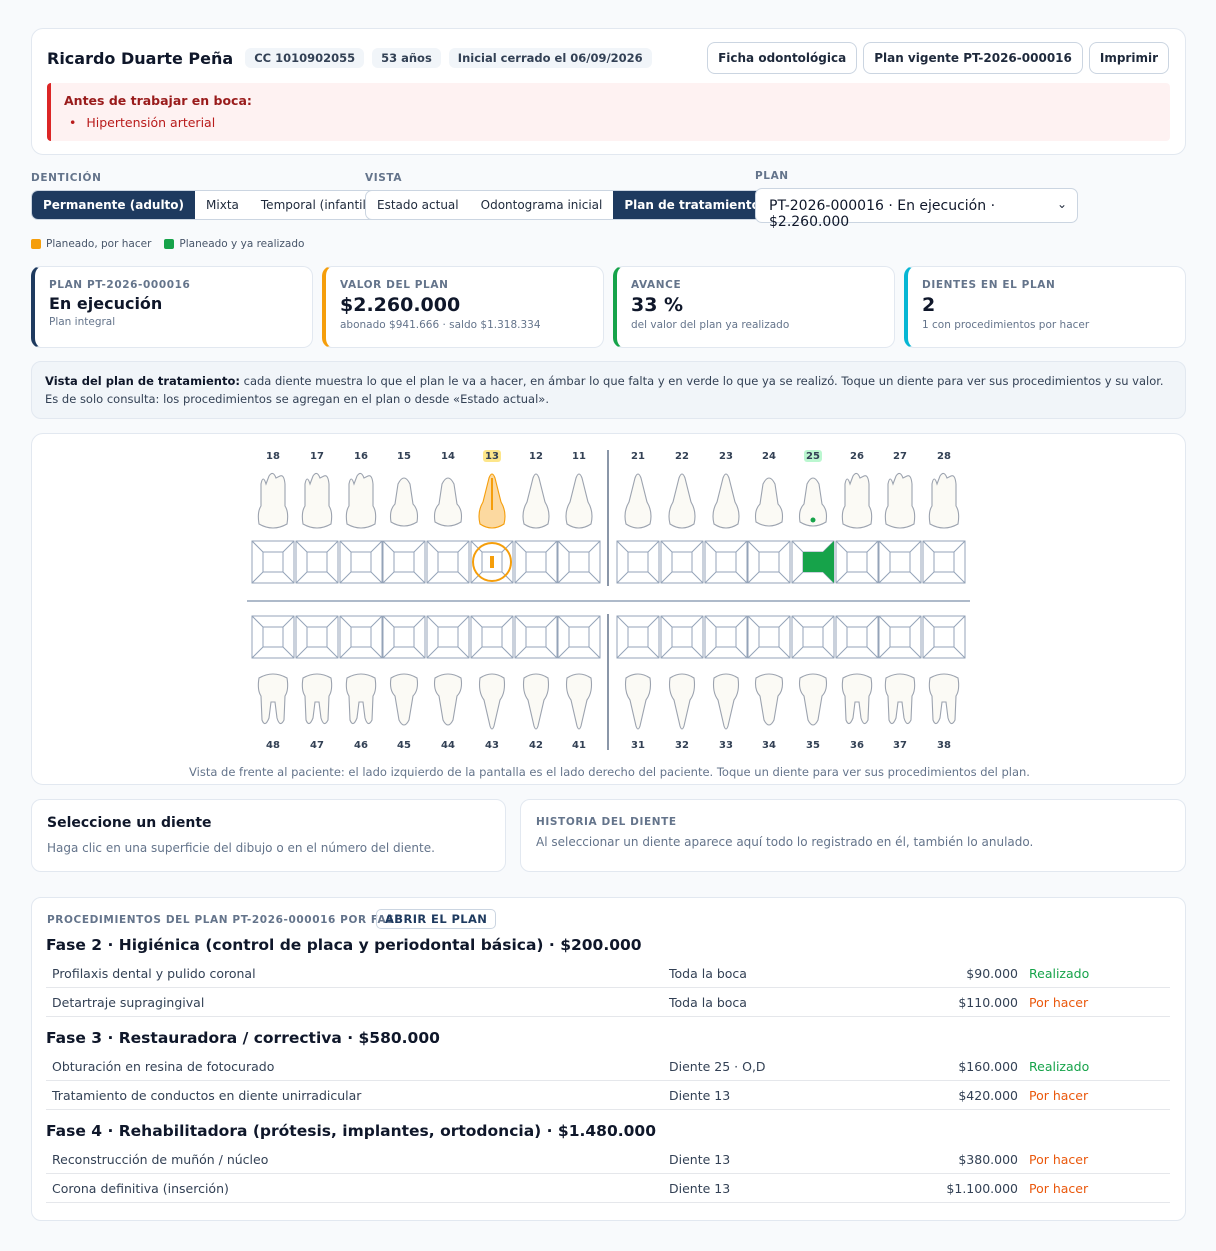 Image resolution: width=1216 pixels, height=1251 pixels. I want to click on tooth-number: 25, so click(813, 456).